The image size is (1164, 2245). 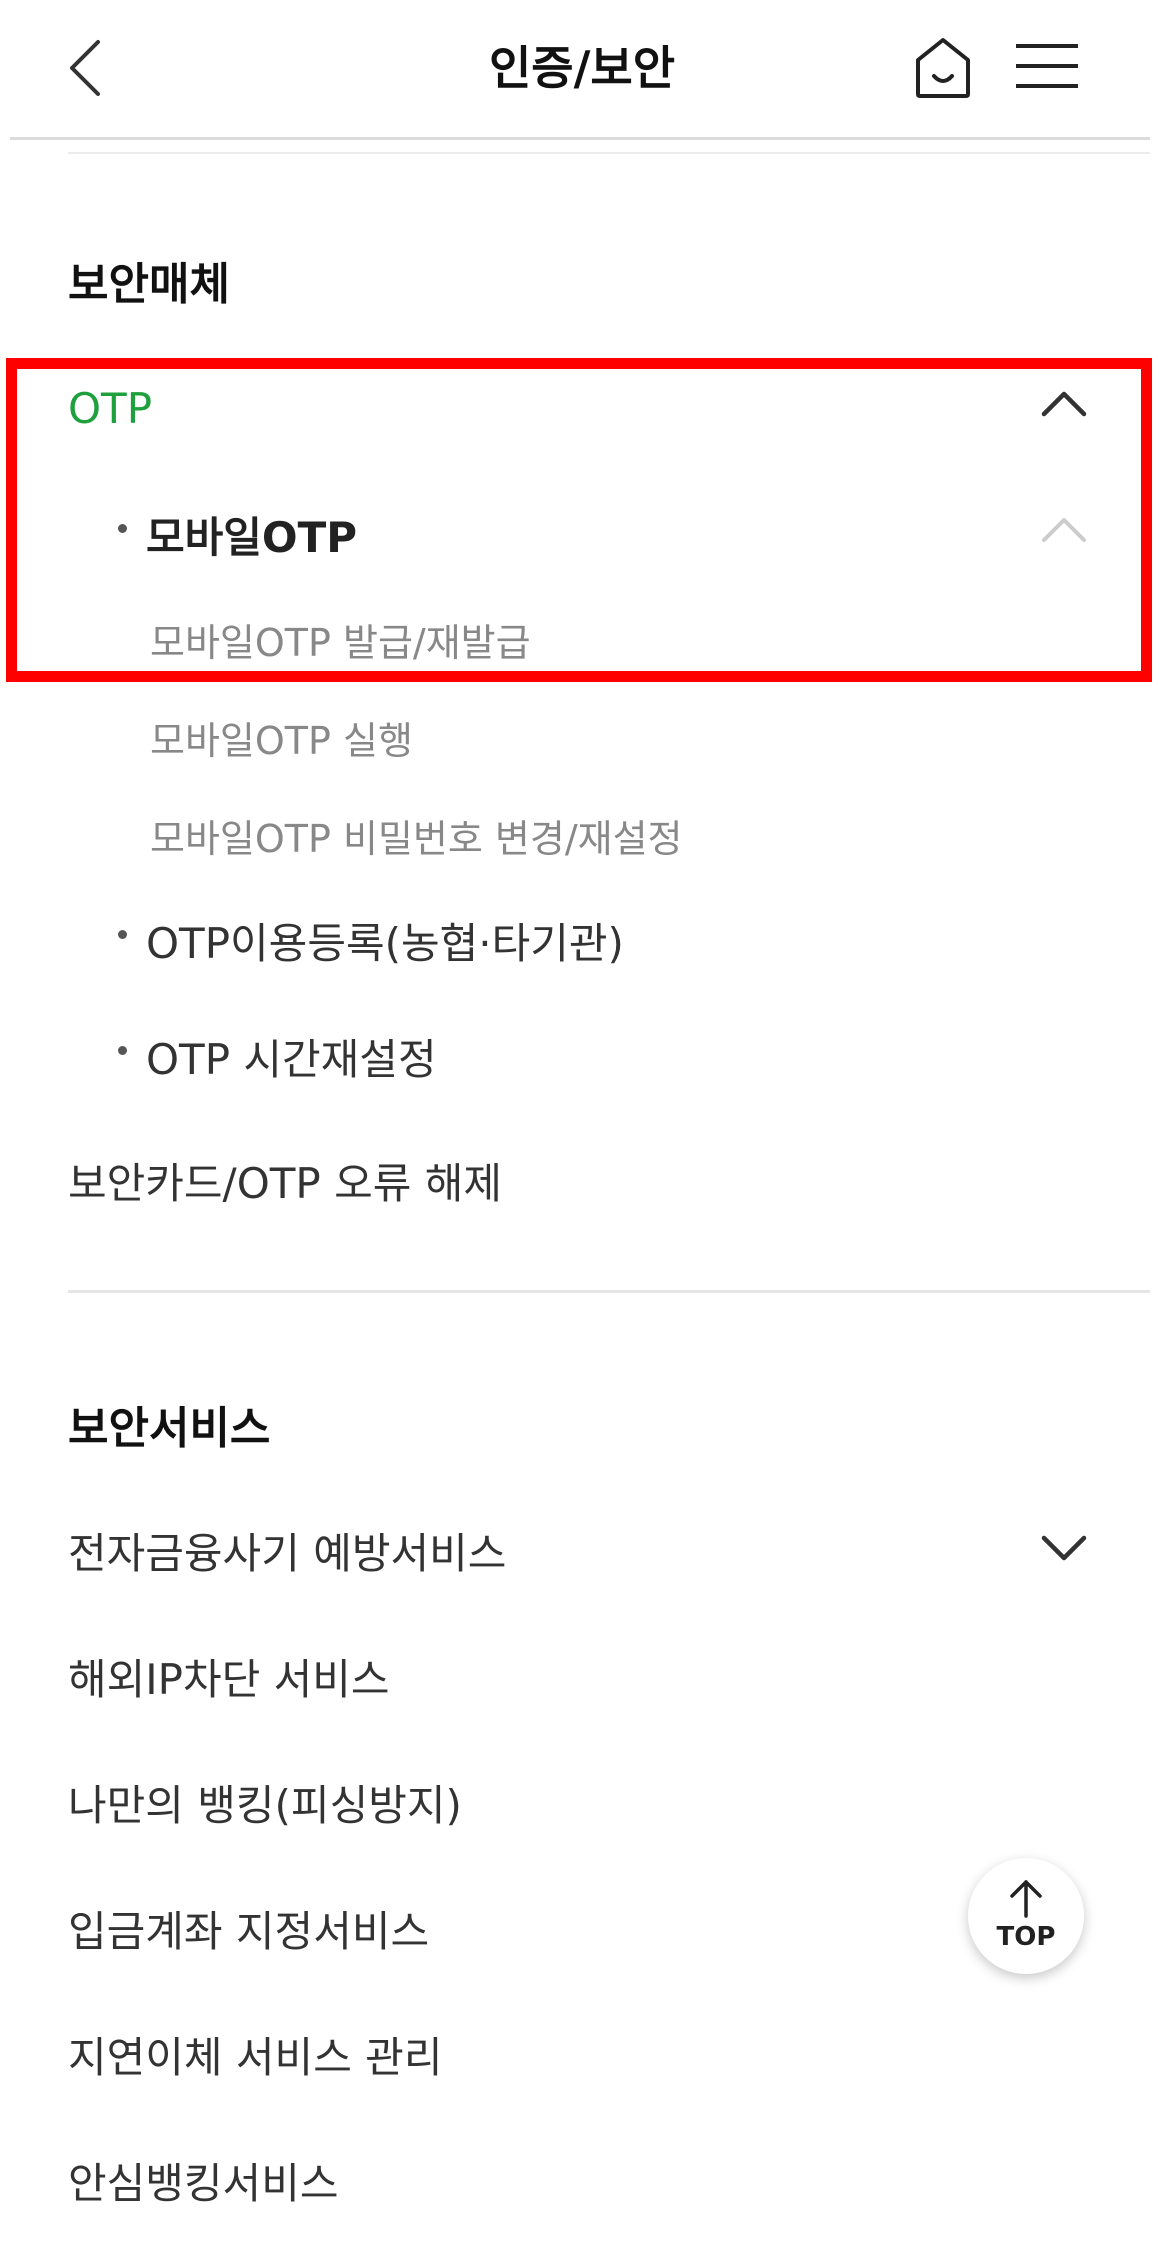 I want to click on hamburger-menu-icon, so click(x=1047, y=66).